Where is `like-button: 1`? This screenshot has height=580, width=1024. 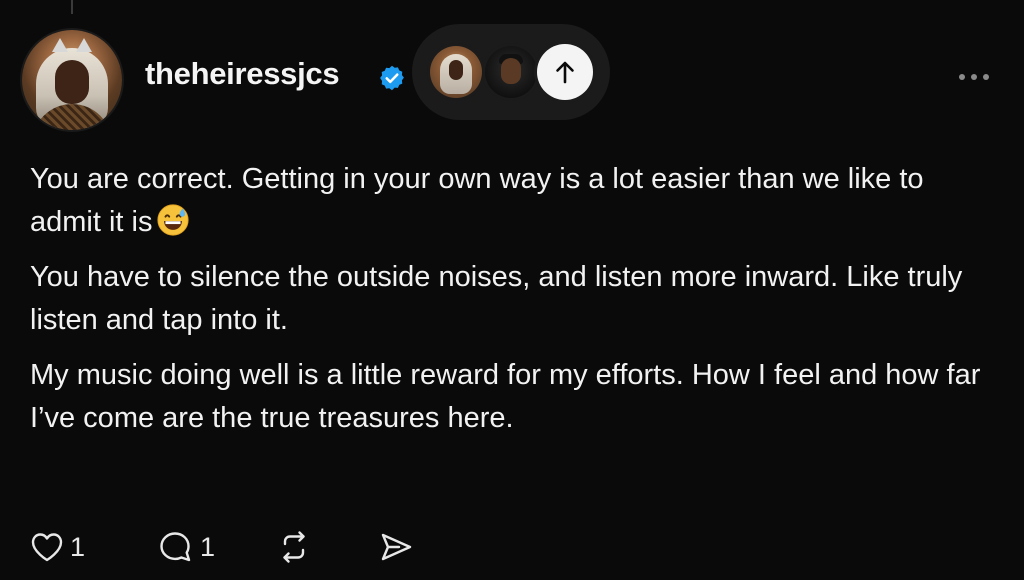 like-button: 1 is located at coordinates (57, 547).